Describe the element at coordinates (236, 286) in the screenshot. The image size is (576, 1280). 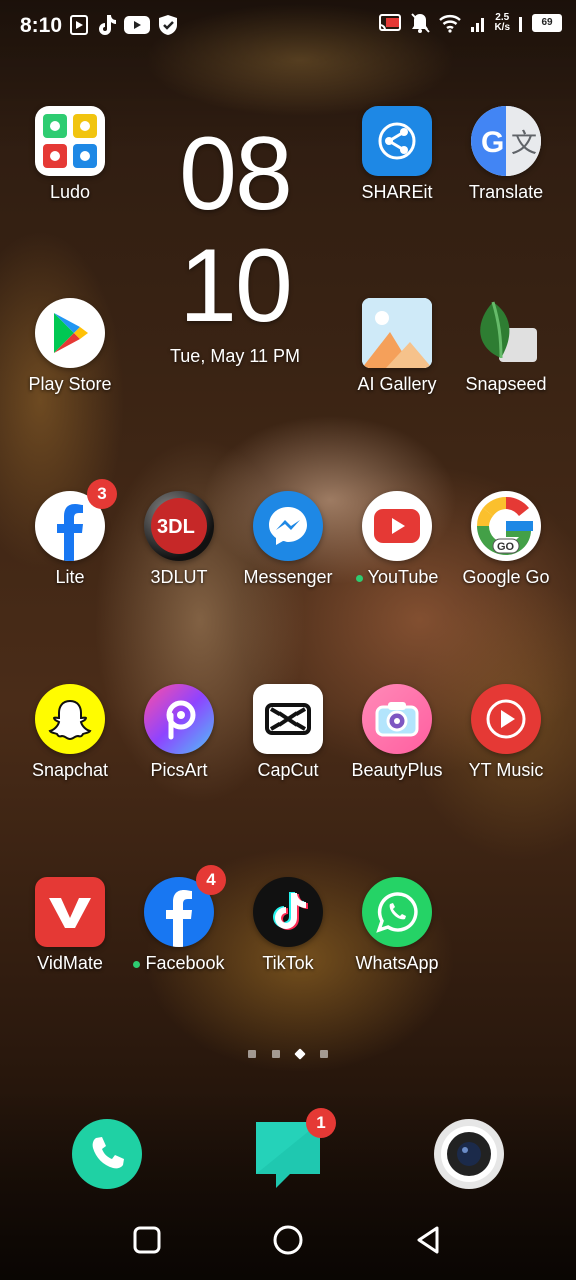
I see `clock-minute: 10` at that location.